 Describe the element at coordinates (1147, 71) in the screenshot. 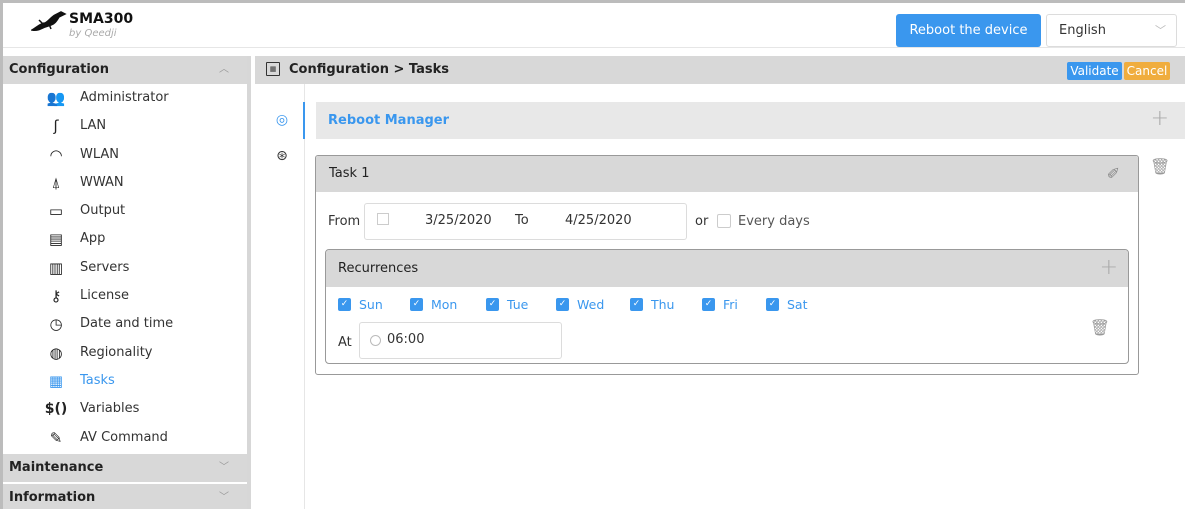

I see `cancel-button: Cancel` at that location.